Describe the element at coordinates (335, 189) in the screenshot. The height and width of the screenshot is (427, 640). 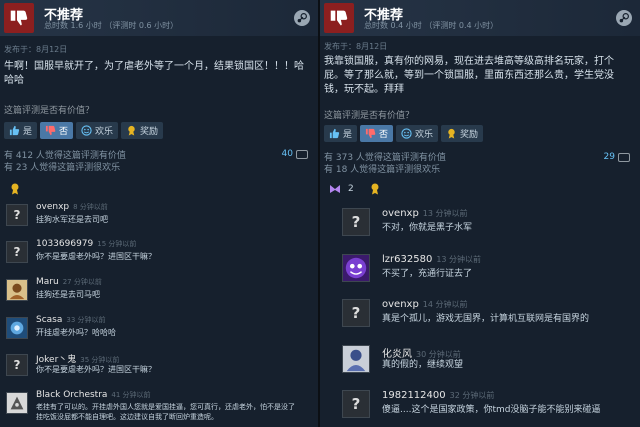
I see `award-badge-icon` at that location.